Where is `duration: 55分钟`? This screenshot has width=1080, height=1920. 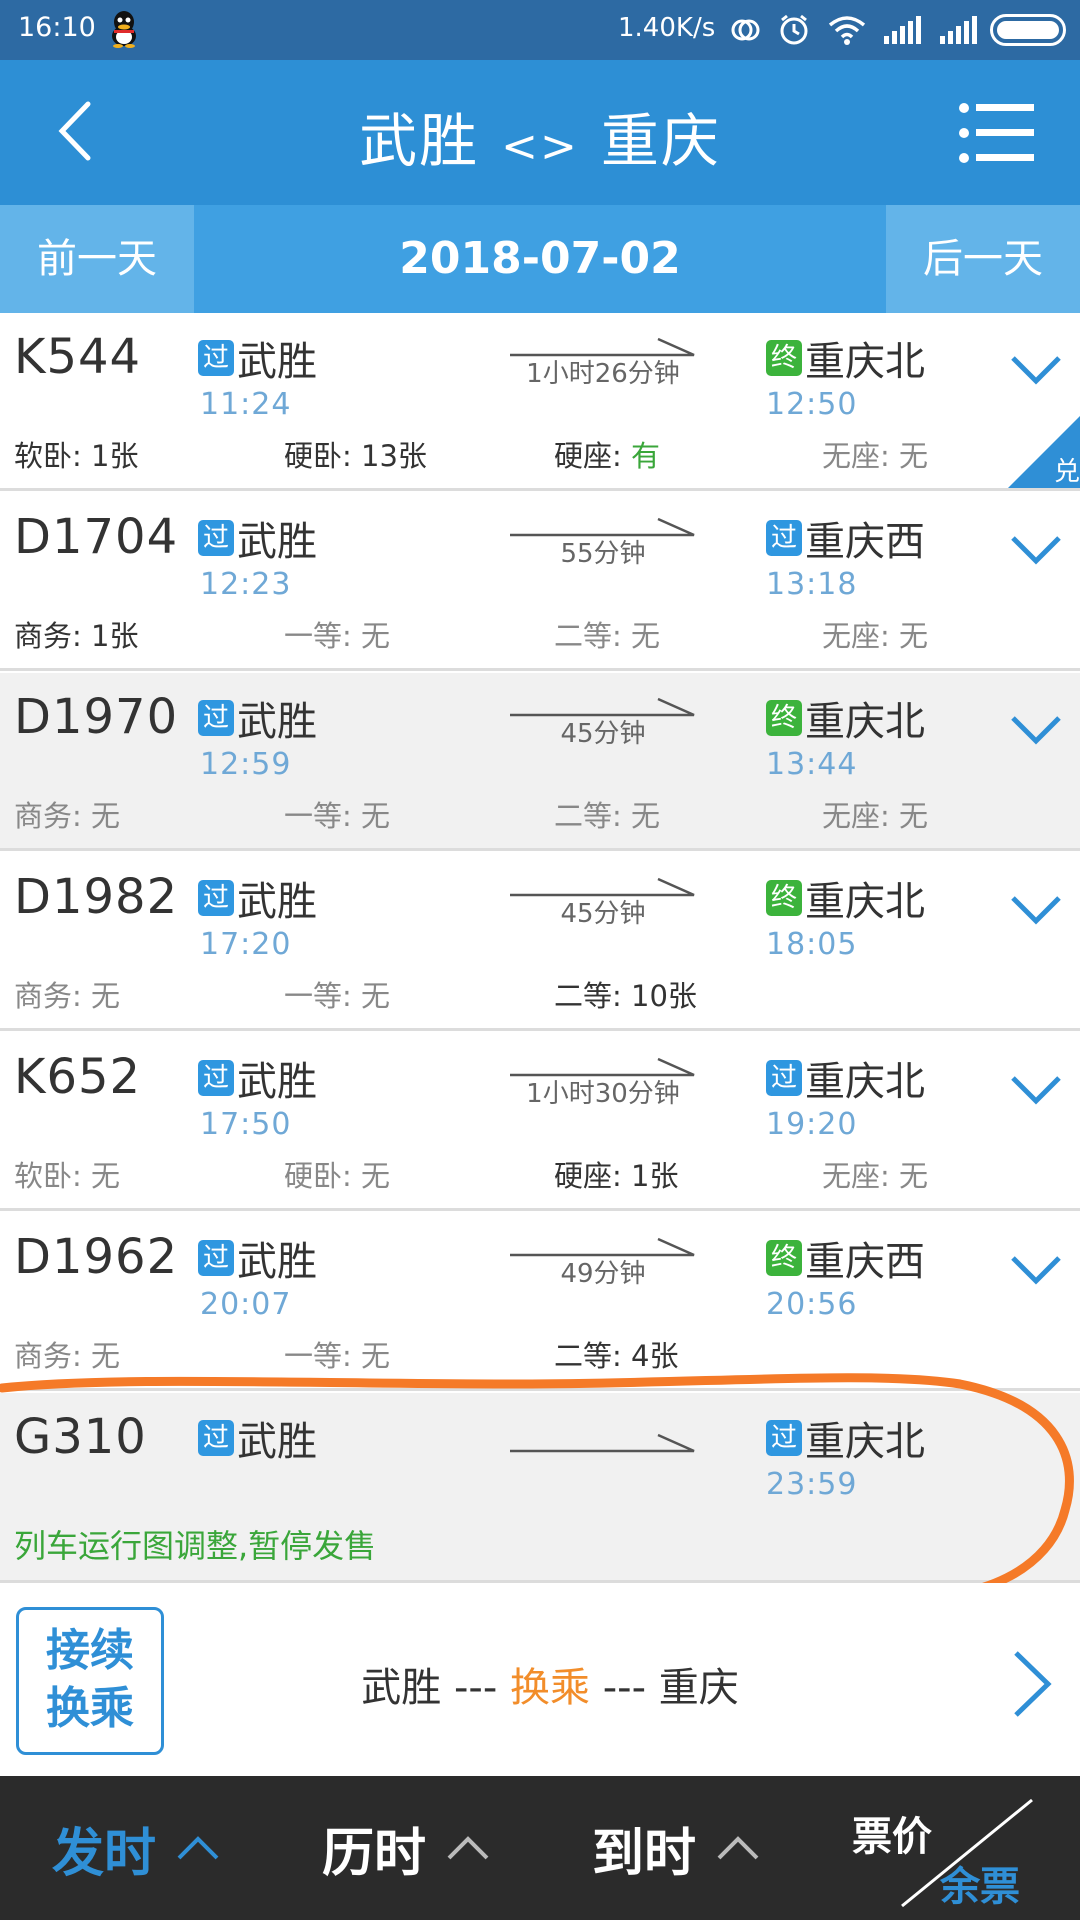
duration: 55分钟 is located at coordinates (603, 554).